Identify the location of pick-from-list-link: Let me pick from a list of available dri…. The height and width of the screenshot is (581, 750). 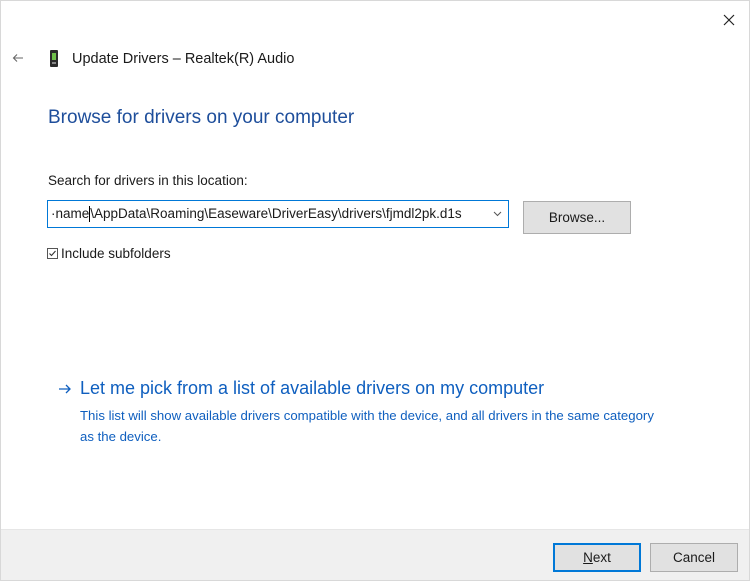
(301, 388).